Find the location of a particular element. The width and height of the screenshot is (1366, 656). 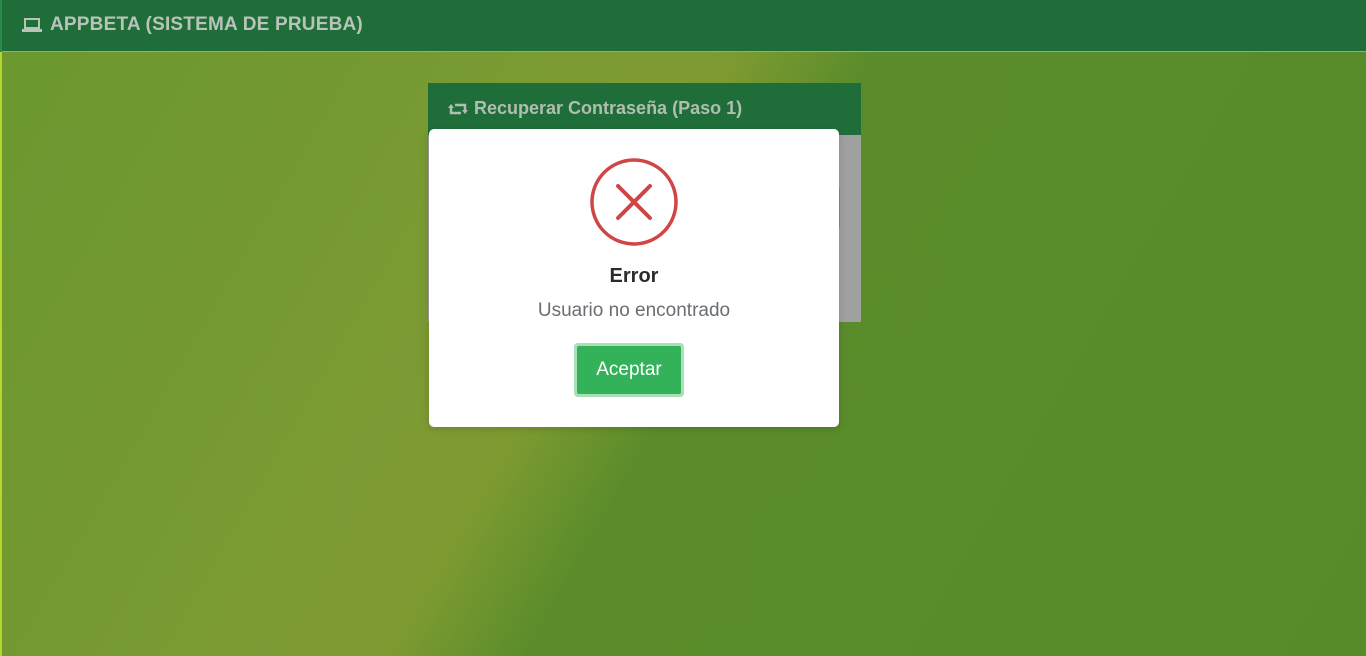

card-header: Recuperar Contraseña (Paso 1) is located at coordinates (644, 109).